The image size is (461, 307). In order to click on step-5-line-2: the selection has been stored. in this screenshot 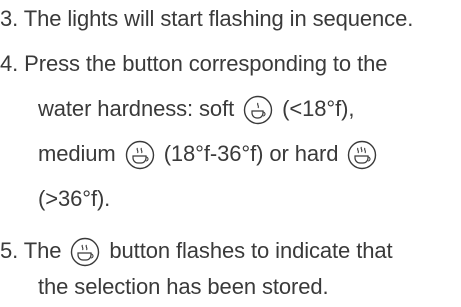, I will do `click(183, 287)`.